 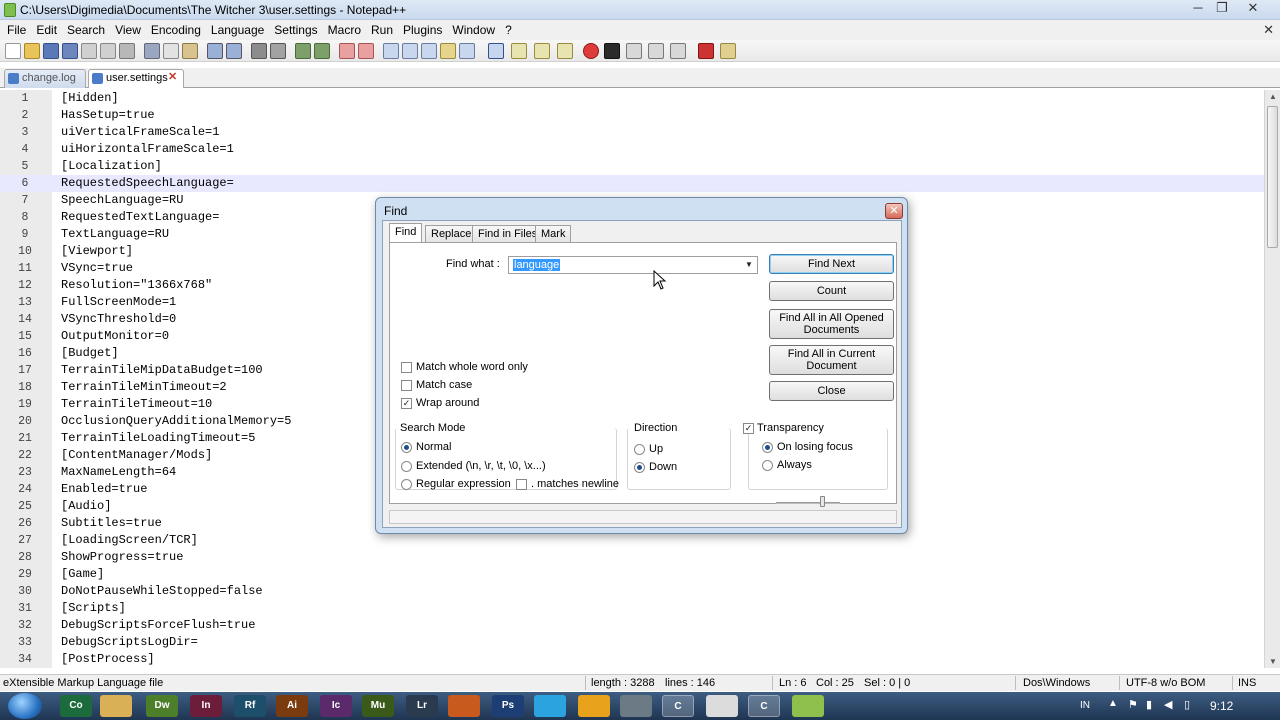 What do you see at coordinates (894, 211) in the screenshot?
I see `dialog-close-button: ✕` at bounding box center [894, 211].